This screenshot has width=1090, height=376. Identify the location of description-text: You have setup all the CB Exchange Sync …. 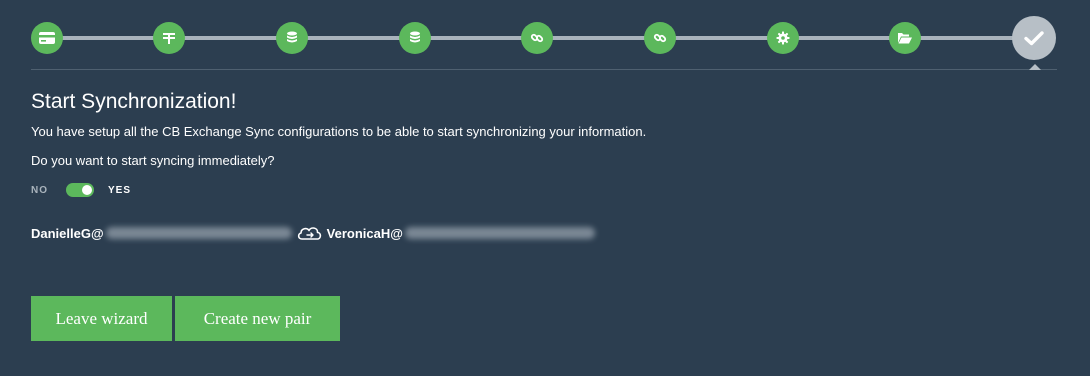
(339, 131).